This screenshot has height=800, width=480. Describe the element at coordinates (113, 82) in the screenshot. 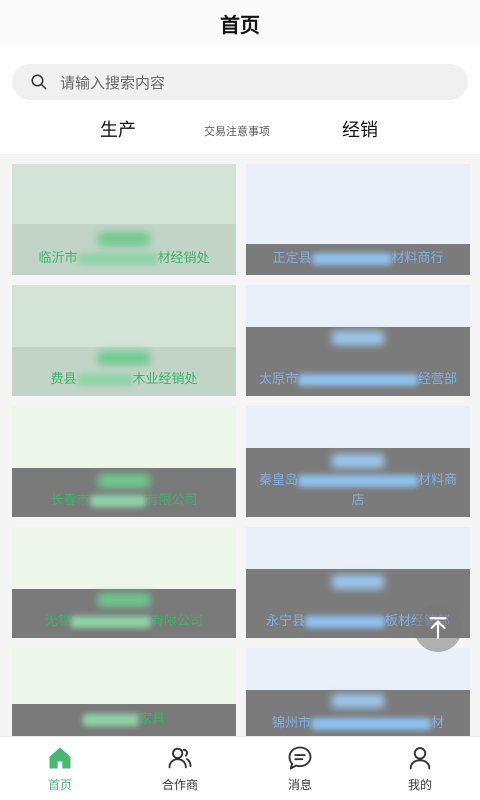

I see `search-placeholder: 请输入搜索内容` at that location.